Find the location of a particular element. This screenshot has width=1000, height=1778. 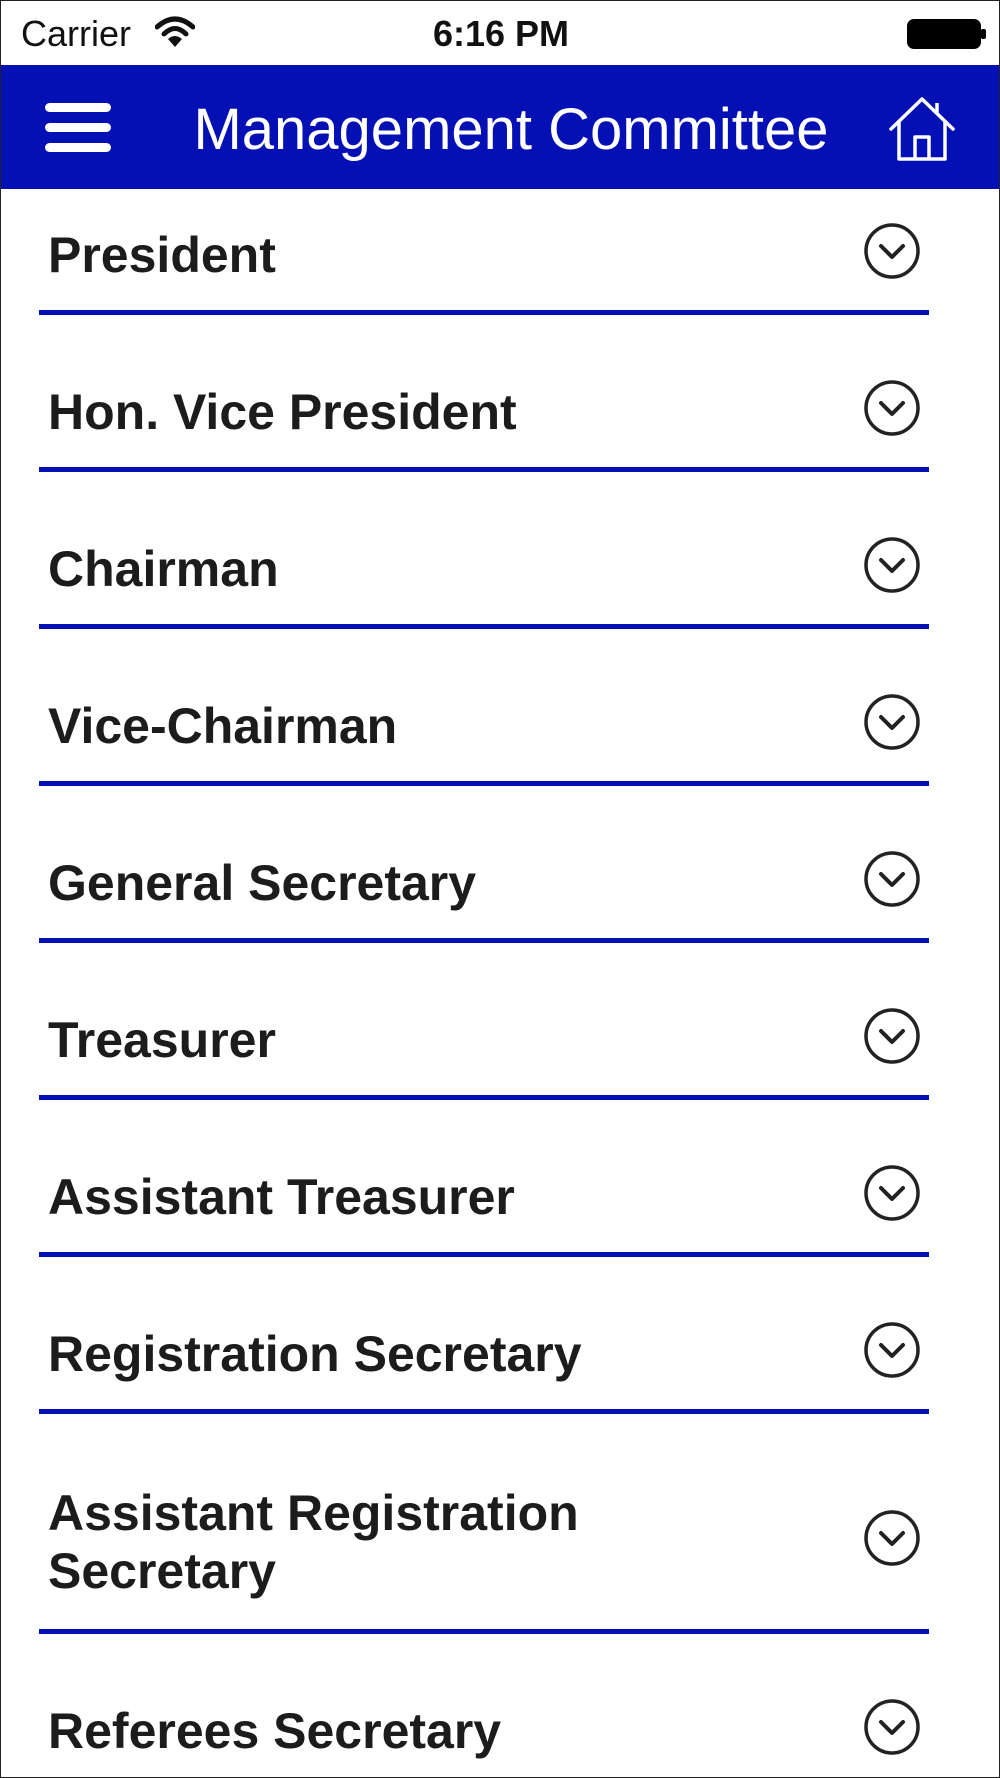

list-item: Assistant Treasurer is located at coordinates (500, 1209).